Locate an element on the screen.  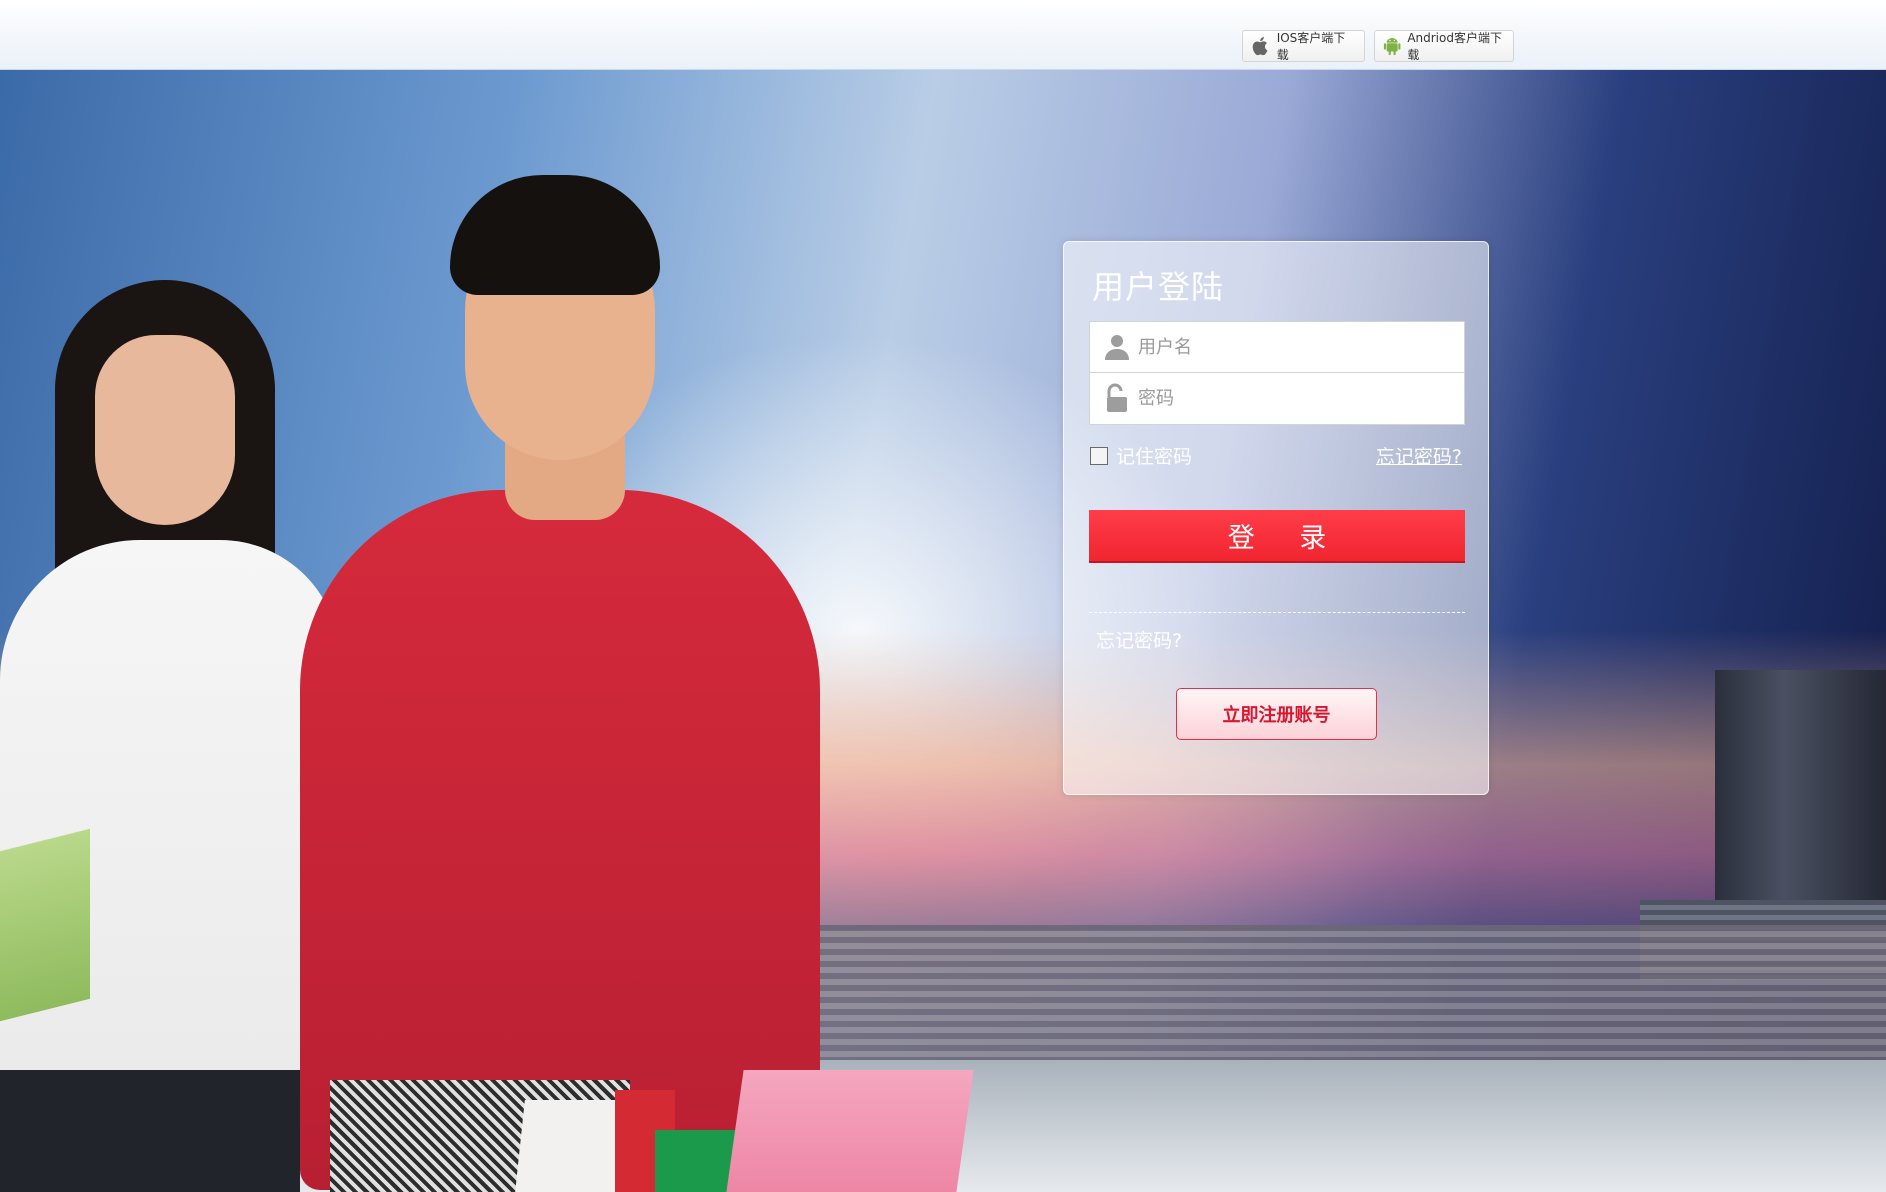
username-field is located at coordinates (1277, 347).